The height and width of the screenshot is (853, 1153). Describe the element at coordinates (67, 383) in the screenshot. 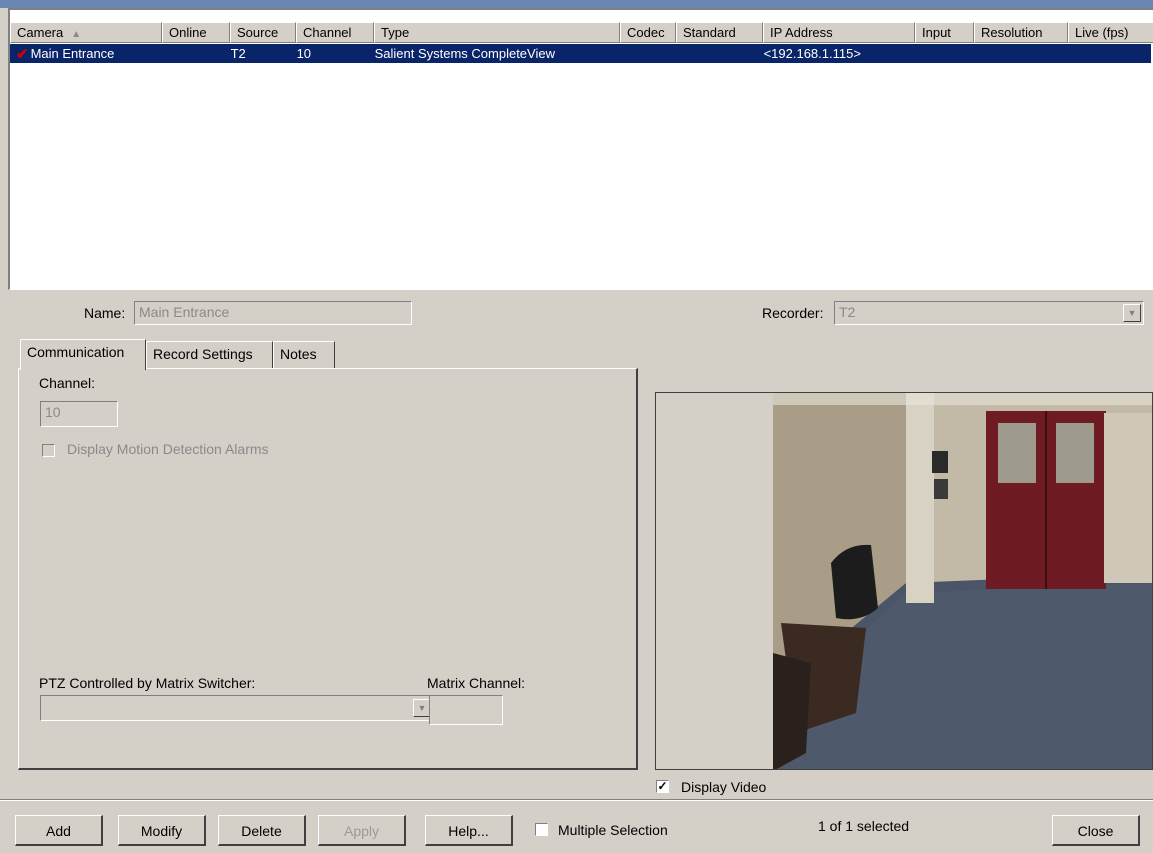

I see `channel-label: Channel:` at that location.